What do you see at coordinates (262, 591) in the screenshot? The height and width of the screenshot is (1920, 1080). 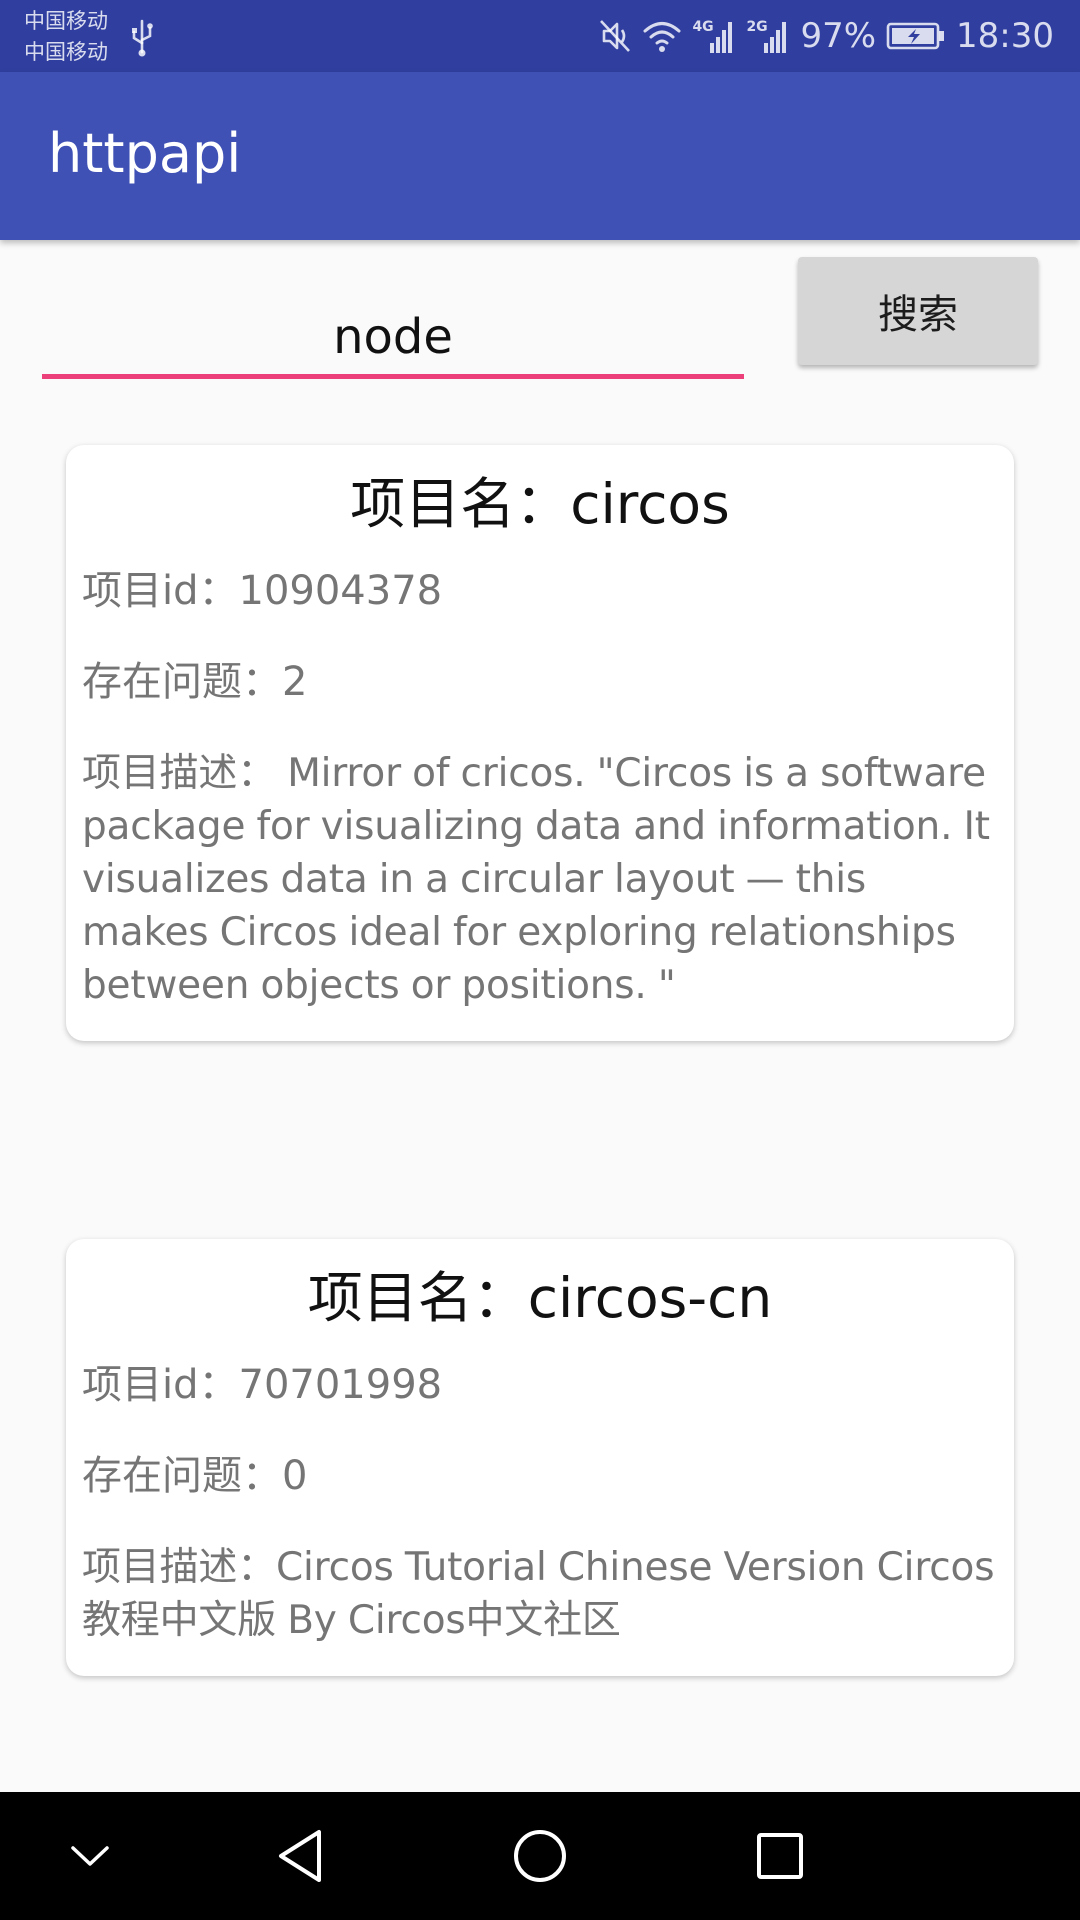 I see `project-id: 项目id：10904378` at bounding box center [262, 591].